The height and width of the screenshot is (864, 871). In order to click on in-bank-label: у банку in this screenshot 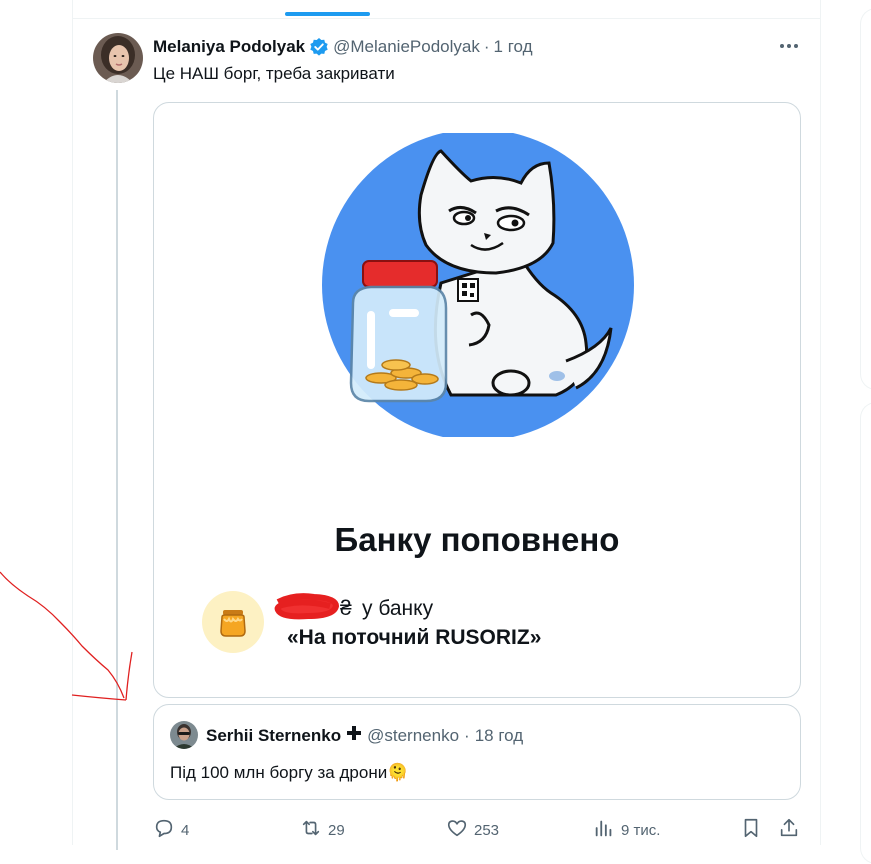, I will do `click(398, 608)`.